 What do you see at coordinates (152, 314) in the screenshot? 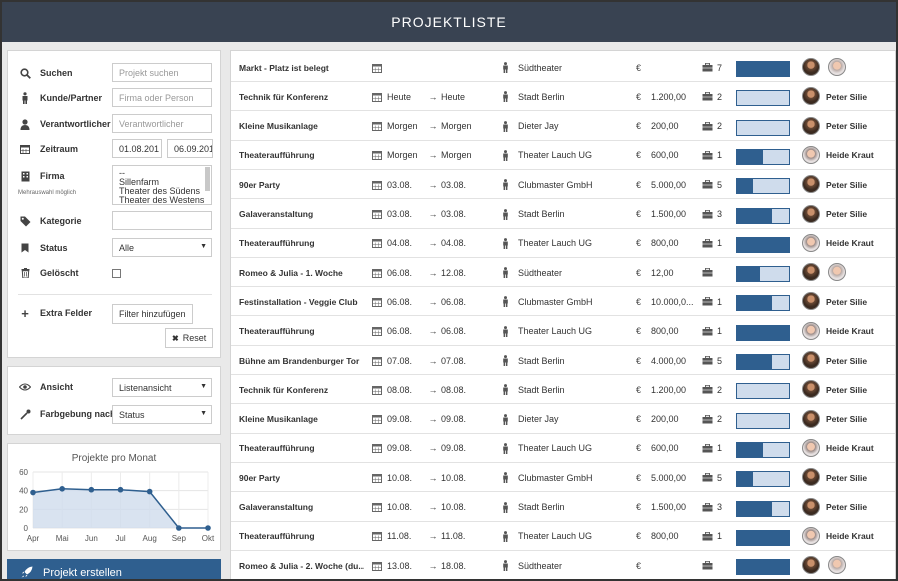
I see `add-filter-button: Filter hinzufügen` at bounding box center [152, 314].